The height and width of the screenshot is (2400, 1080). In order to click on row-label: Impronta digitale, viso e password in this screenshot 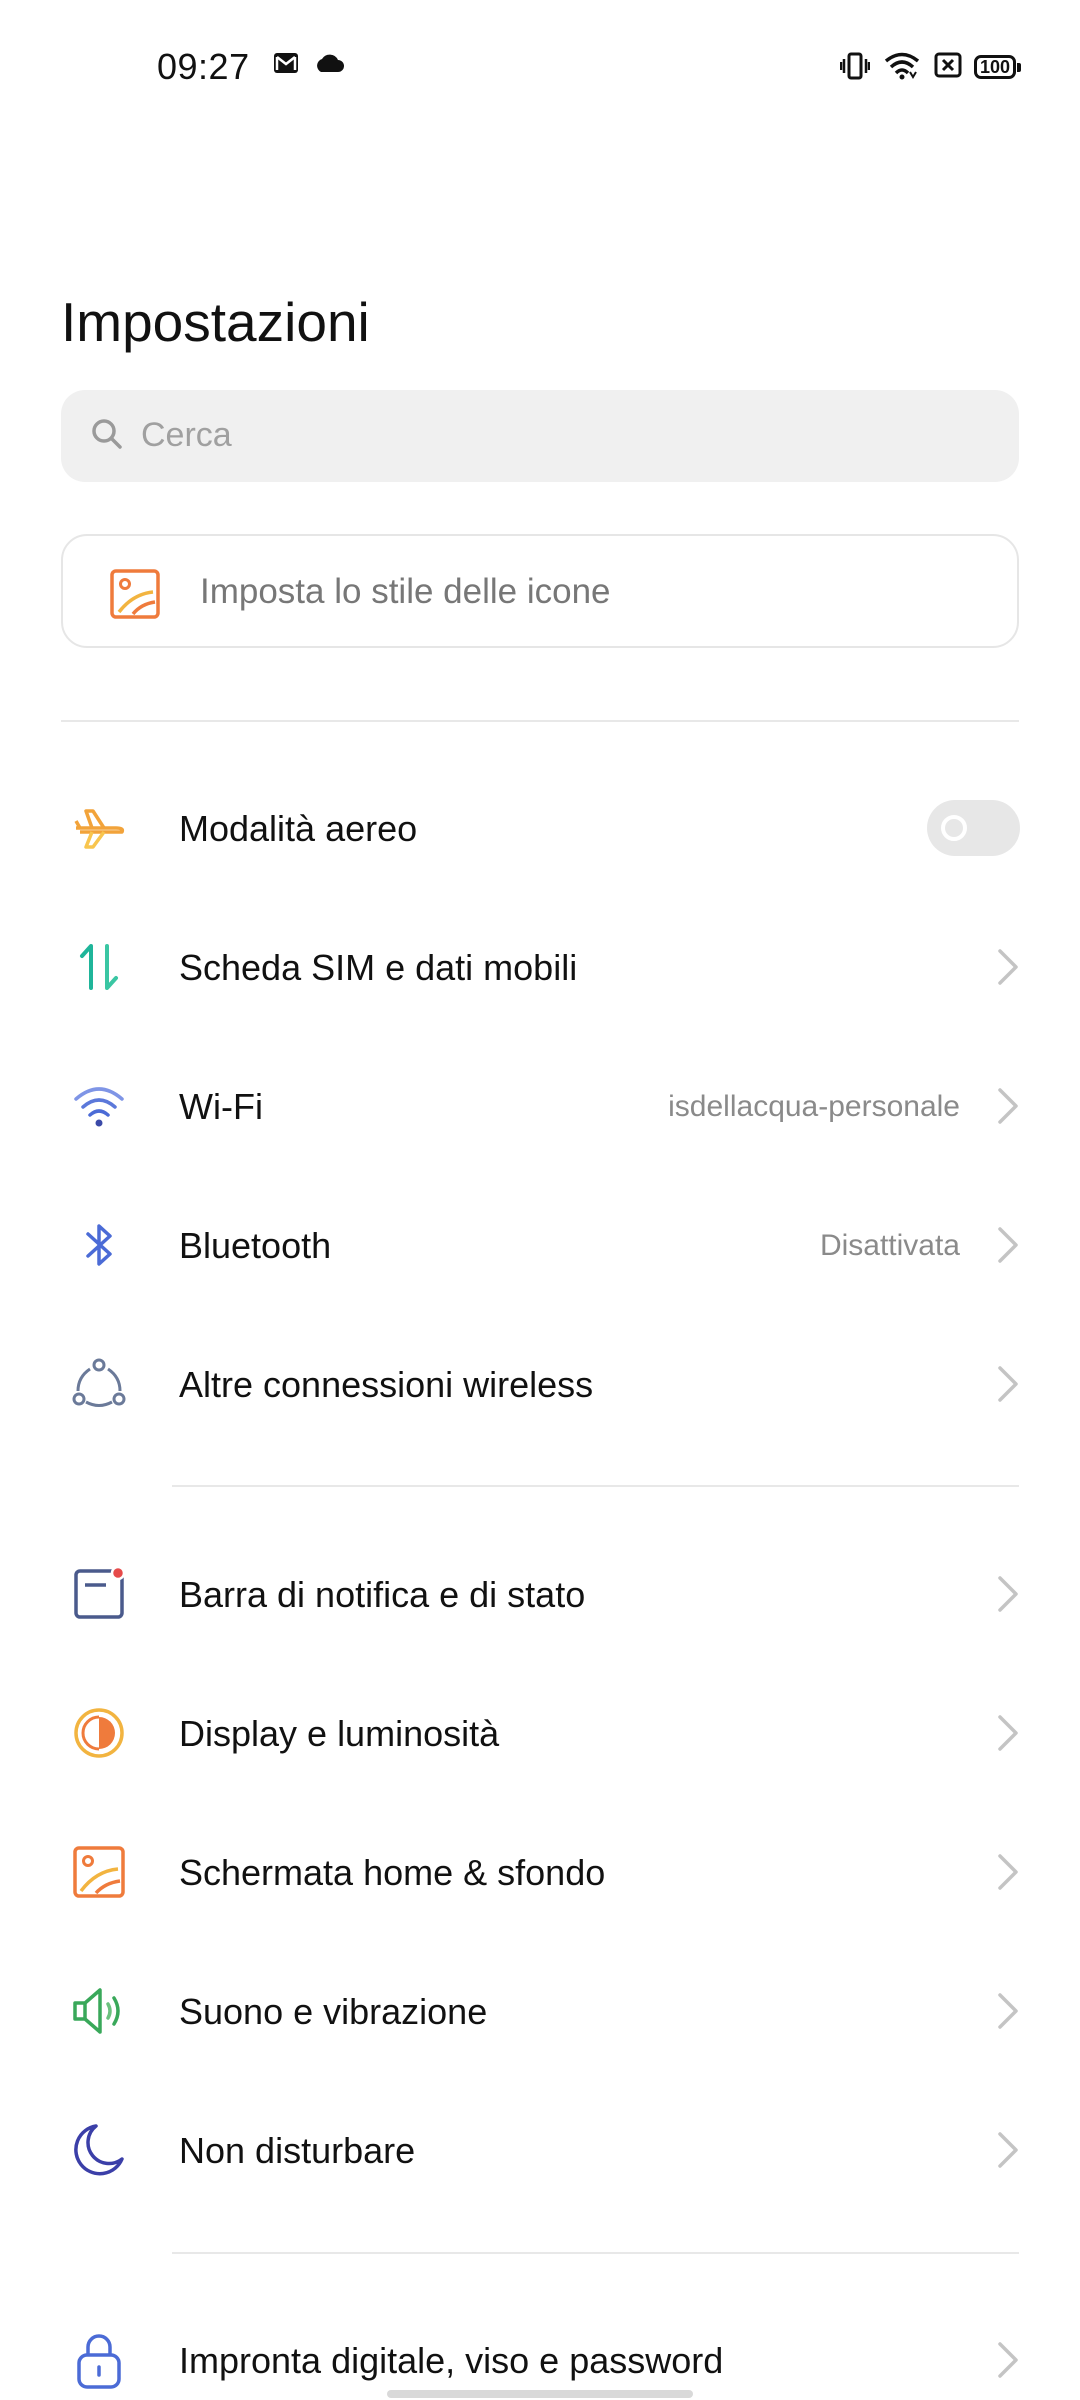, I will do `click(451, 2360)`.